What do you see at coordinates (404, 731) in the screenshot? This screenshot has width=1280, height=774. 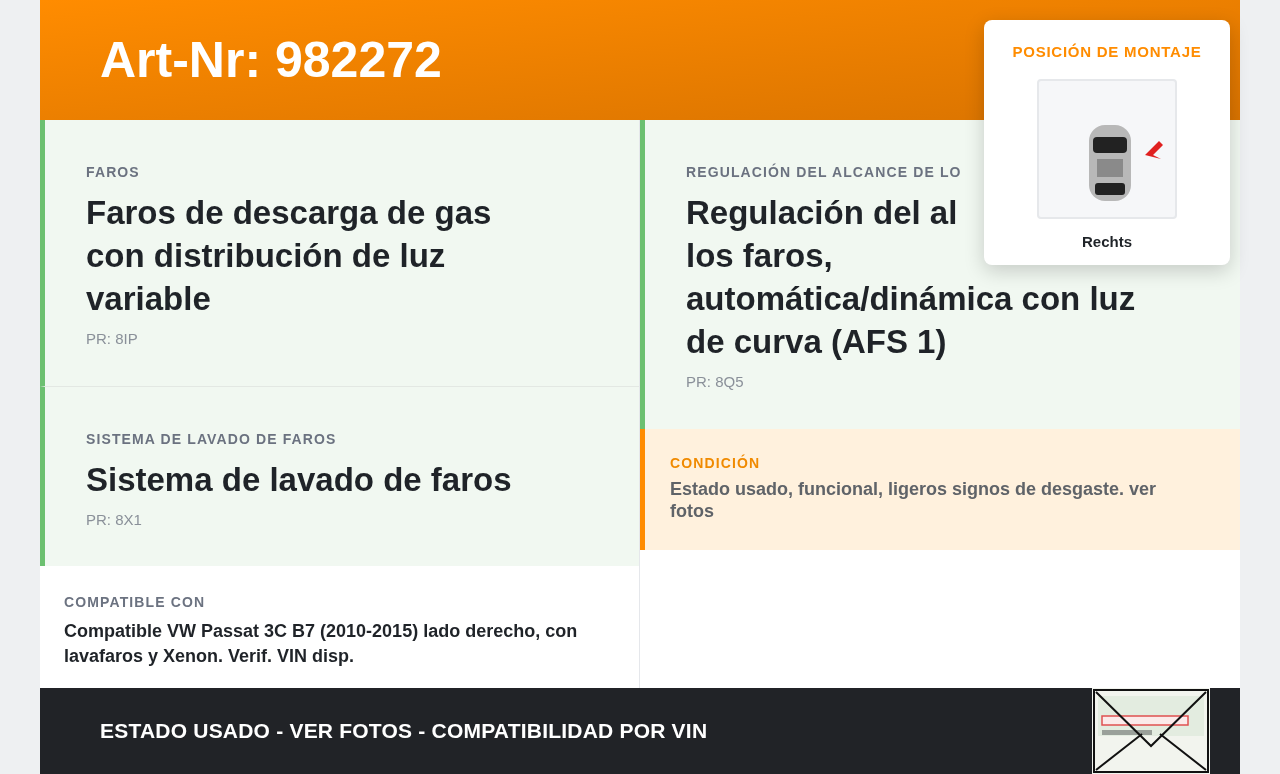 I see `footer-text: ESTADO USADO - VER FOTOS - COMPATIBILIDAD POR VIN` at bounding box center [404, 731].